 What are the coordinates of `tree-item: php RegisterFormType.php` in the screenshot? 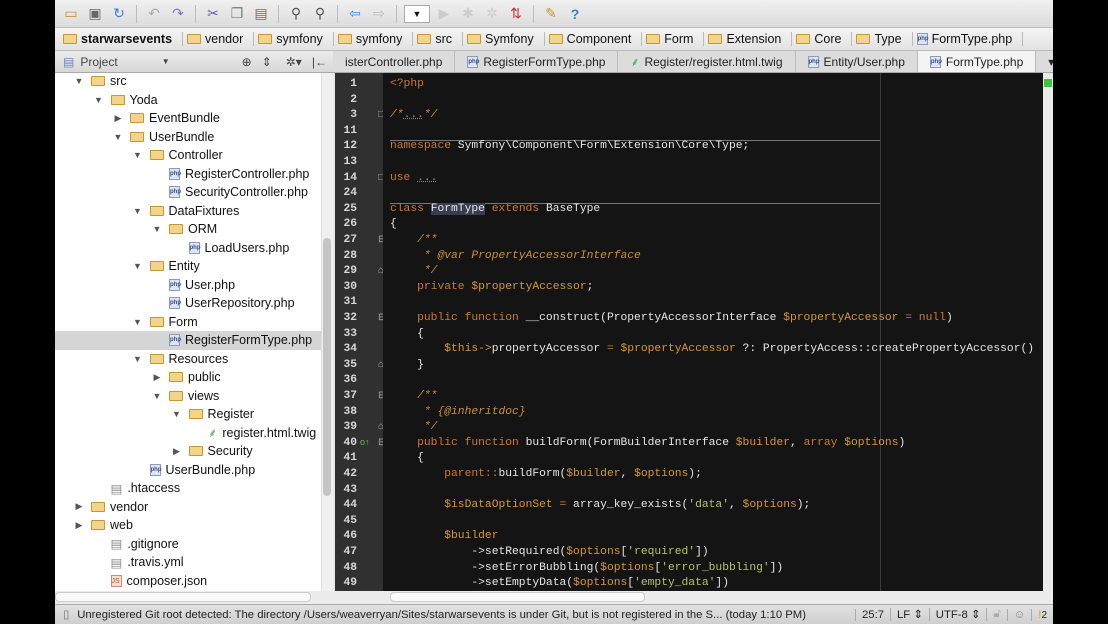 It's located at (188, 340).